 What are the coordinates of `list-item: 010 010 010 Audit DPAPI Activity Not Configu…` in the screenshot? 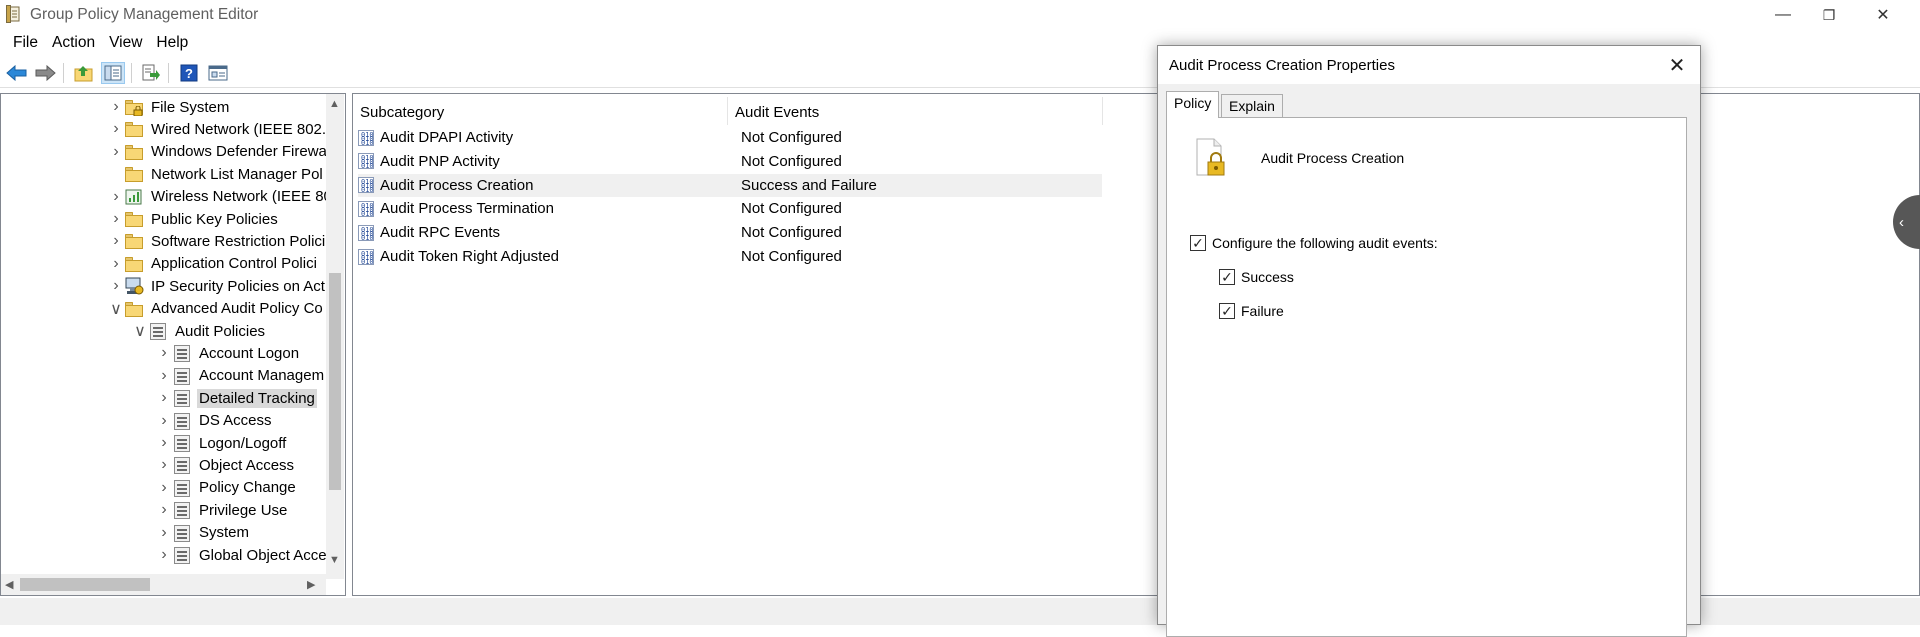 It's located at (730, 137).